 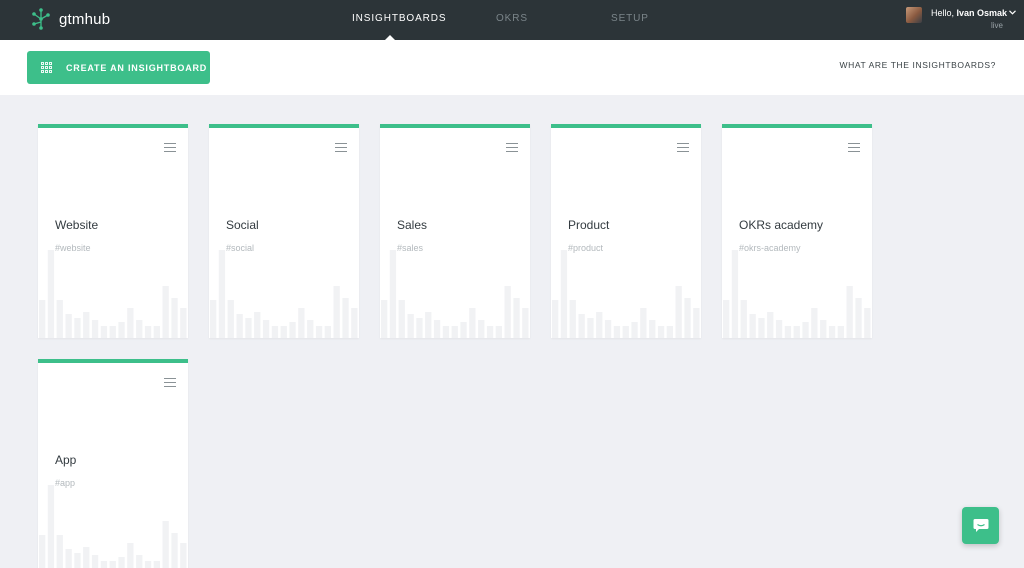 I want to click on create-button-label: CREATE AN INSIGHTBOARD, so click(x=137, y=67).